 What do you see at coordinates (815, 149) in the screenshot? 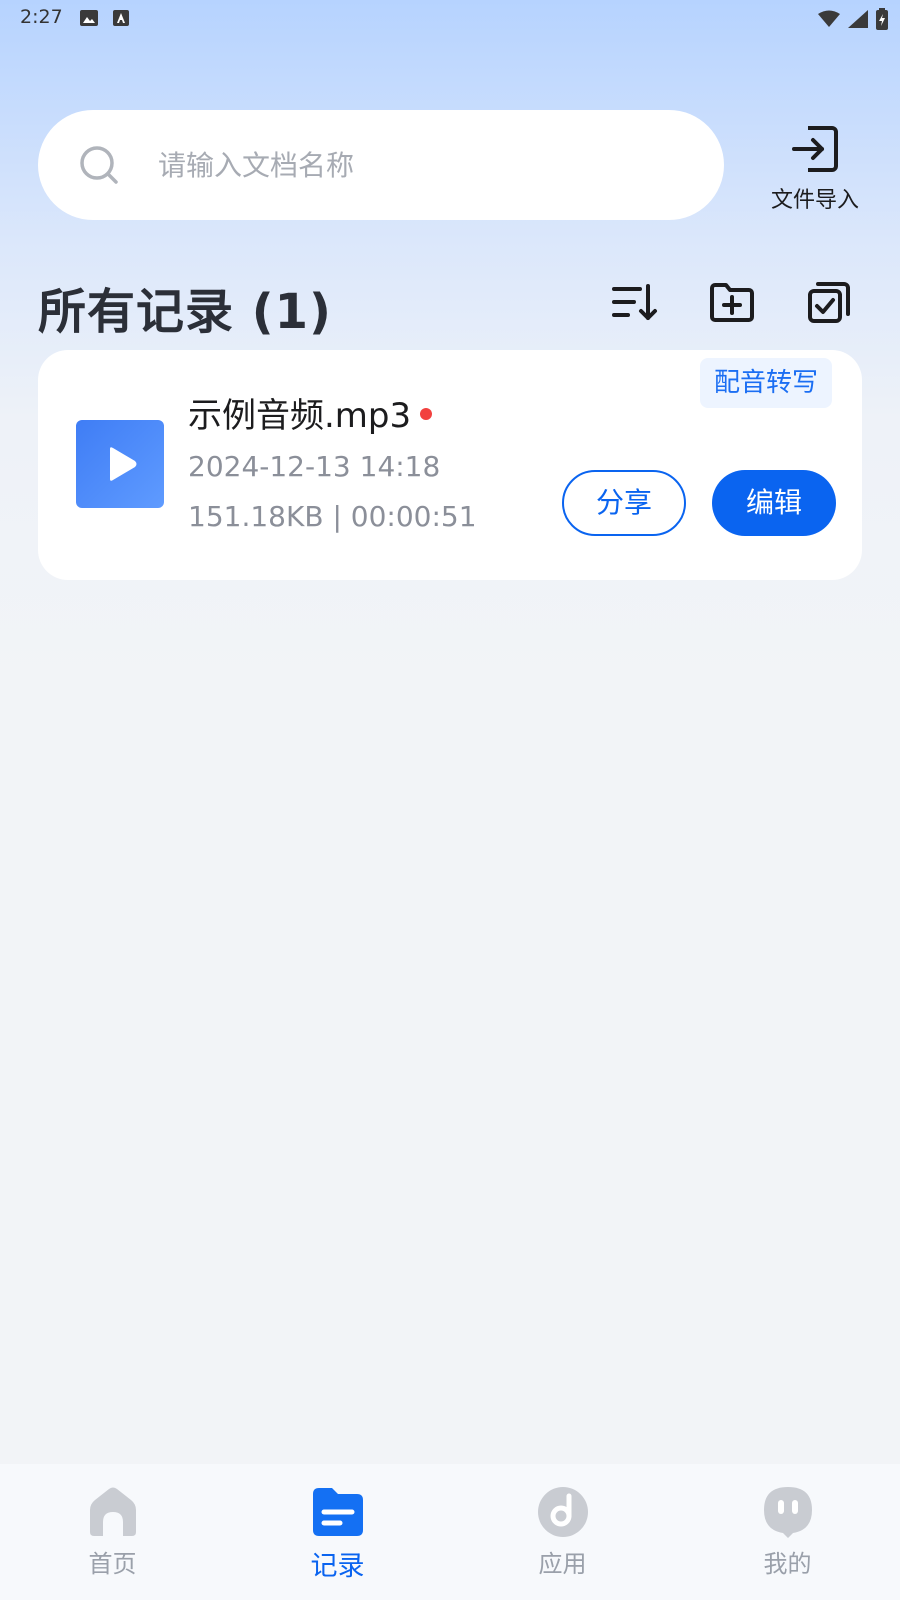
I see `import-icon` at bounding box center [815, 149].